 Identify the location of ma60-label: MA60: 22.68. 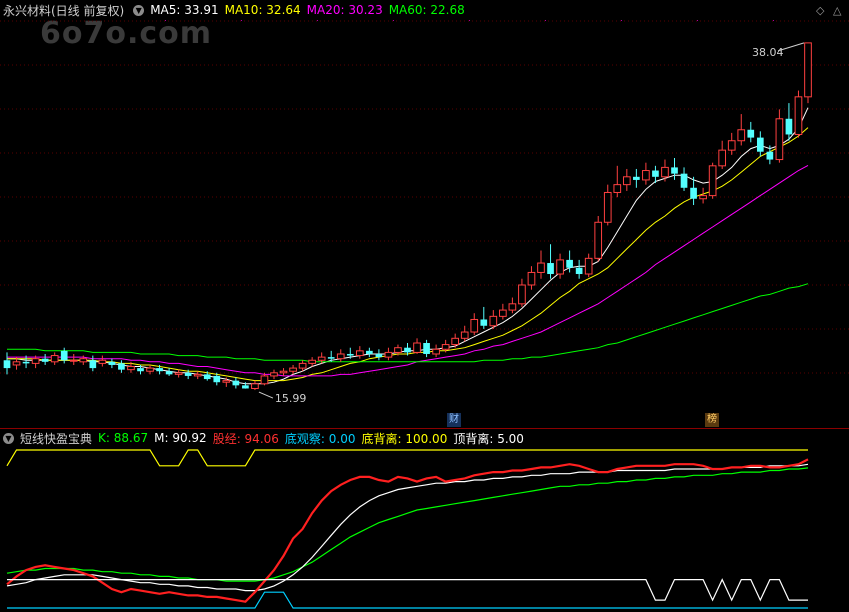
(426, 10).